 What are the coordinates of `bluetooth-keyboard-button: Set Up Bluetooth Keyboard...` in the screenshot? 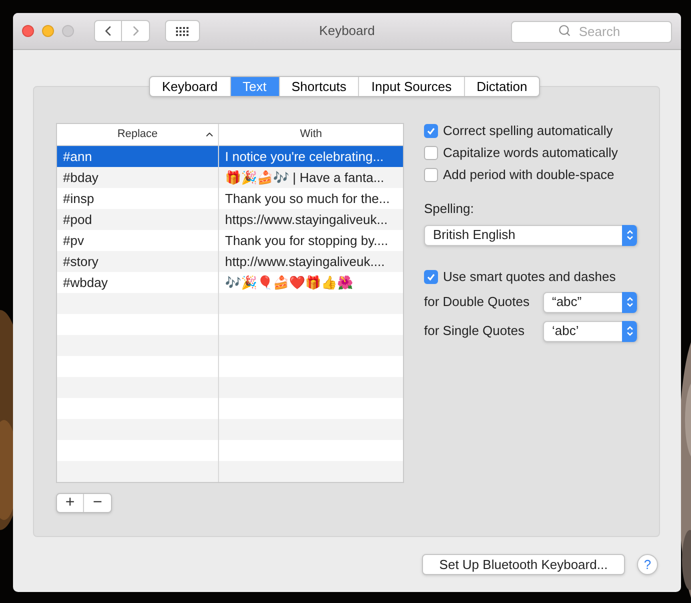 It's located at (523, 564).